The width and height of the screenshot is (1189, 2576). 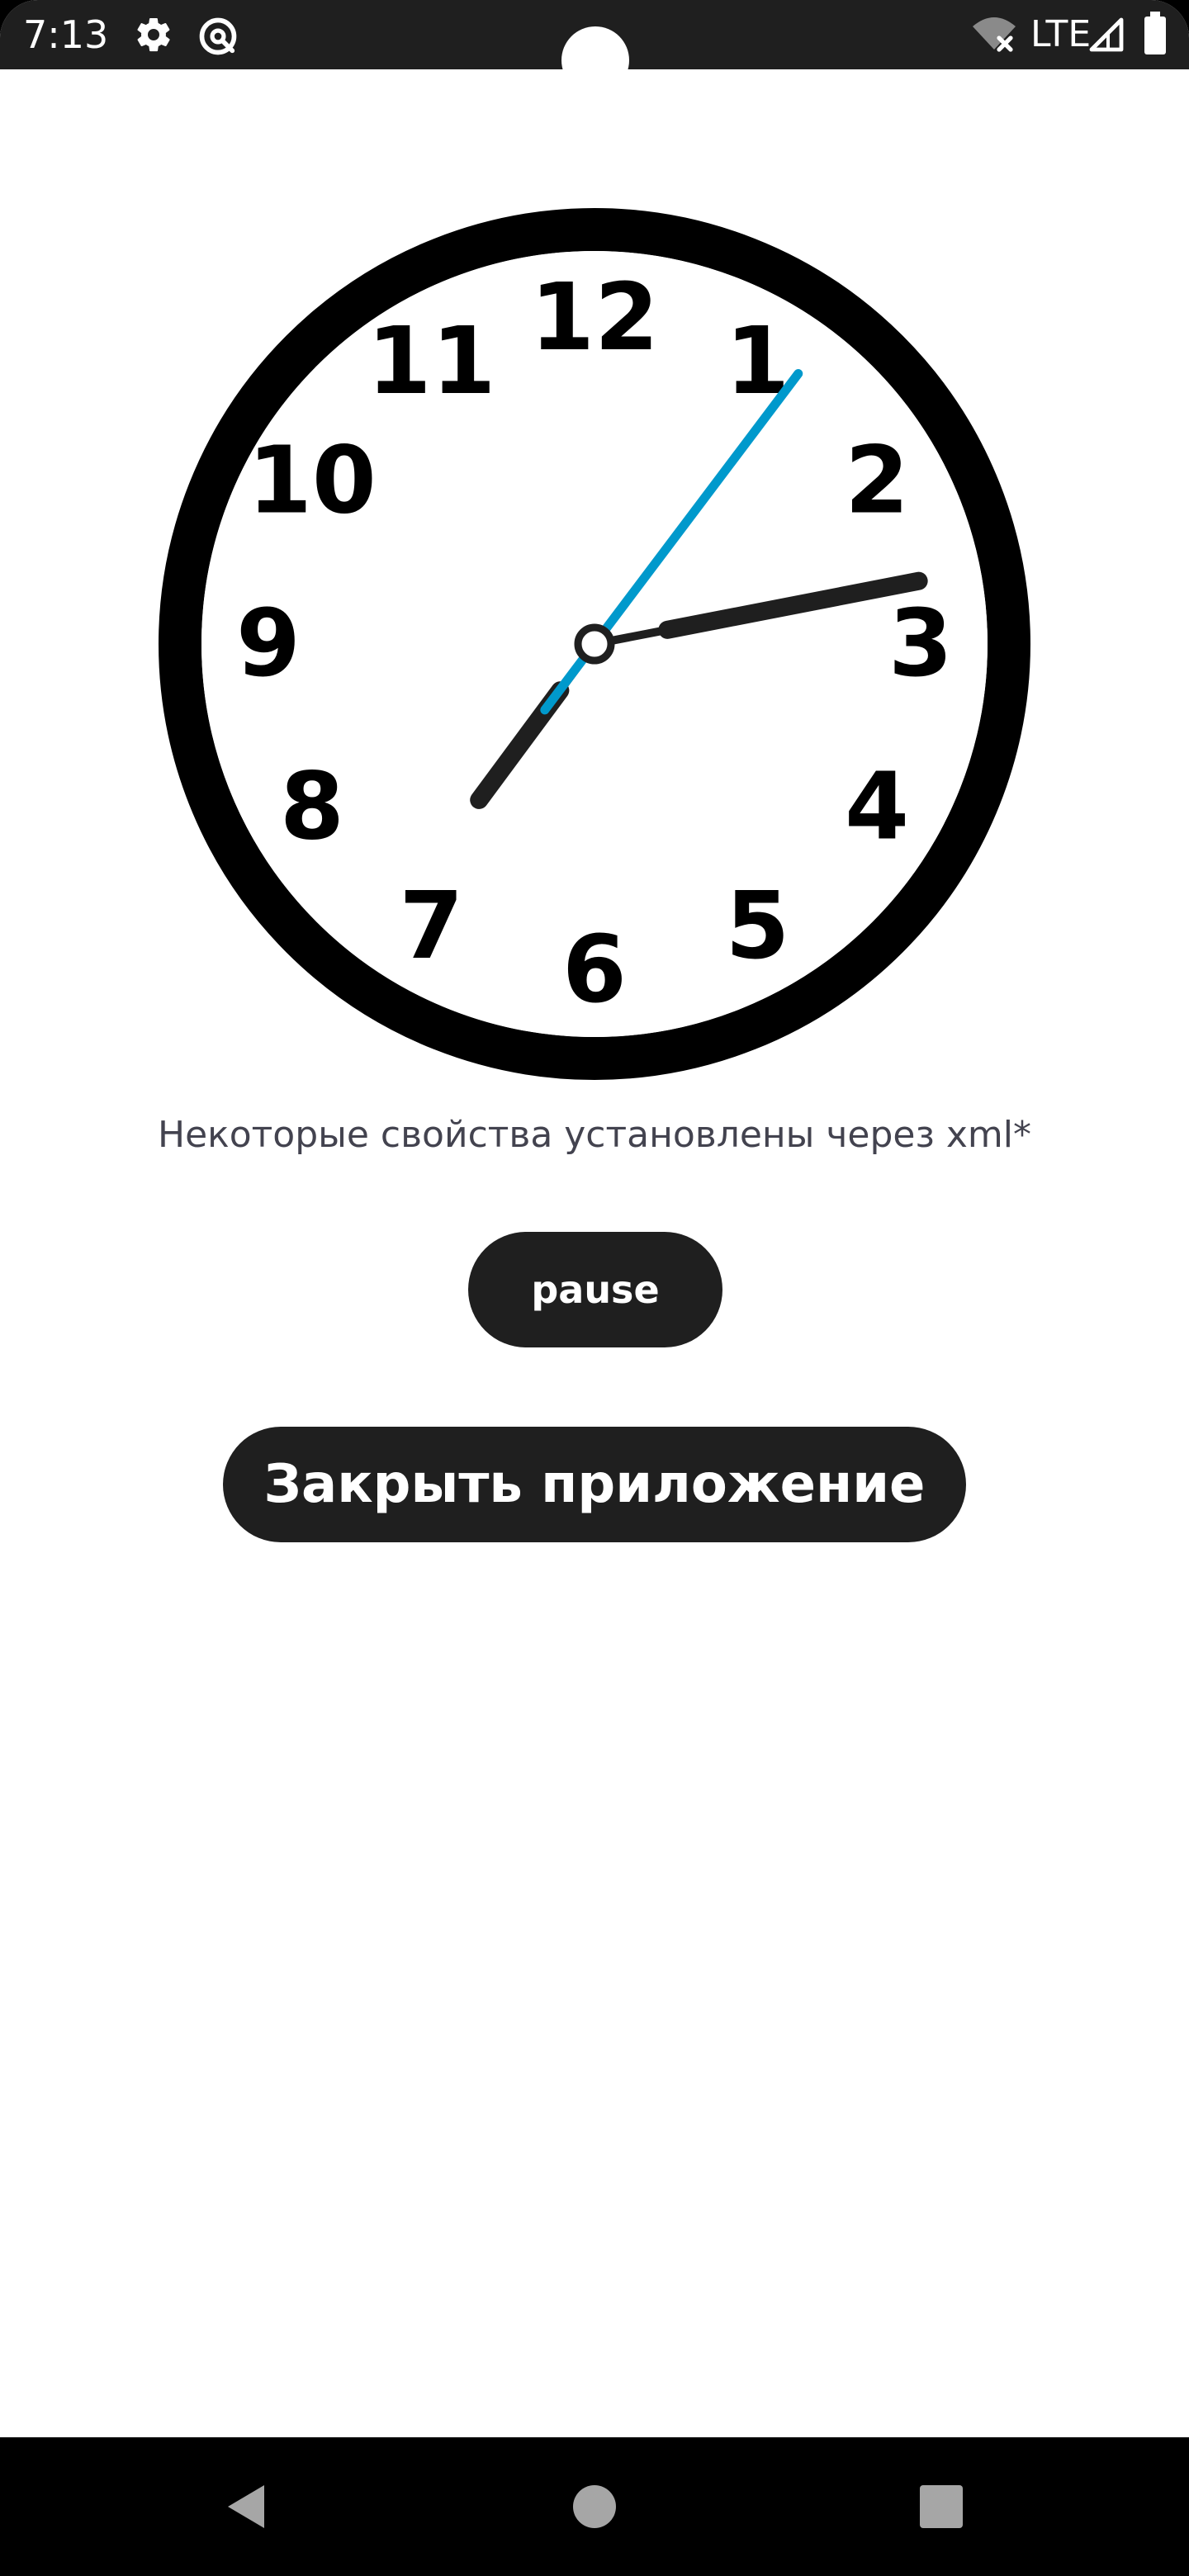 I want to click on home-icon, so click(x=594, y=2506).